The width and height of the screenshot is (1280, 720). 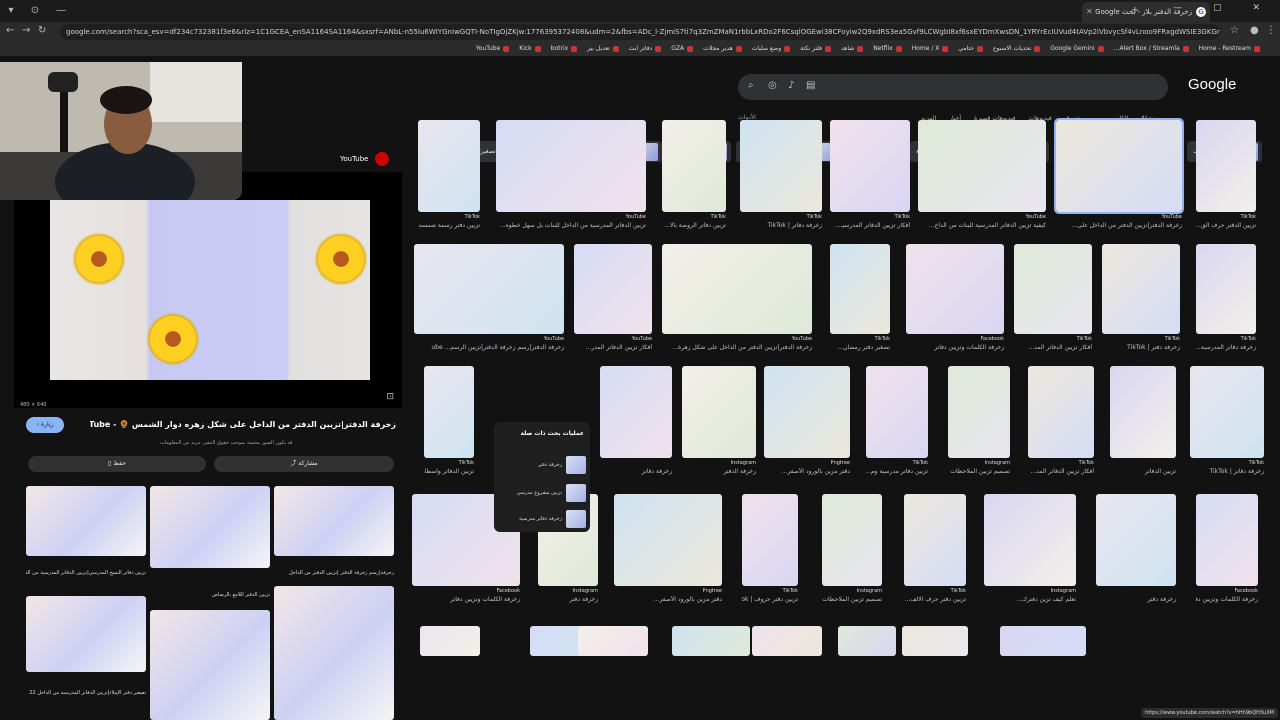 What do you see at coordinates (930, 49) in the screenshot?
I see `bookmark-item: Home / X` at bounding box center [930, 49].